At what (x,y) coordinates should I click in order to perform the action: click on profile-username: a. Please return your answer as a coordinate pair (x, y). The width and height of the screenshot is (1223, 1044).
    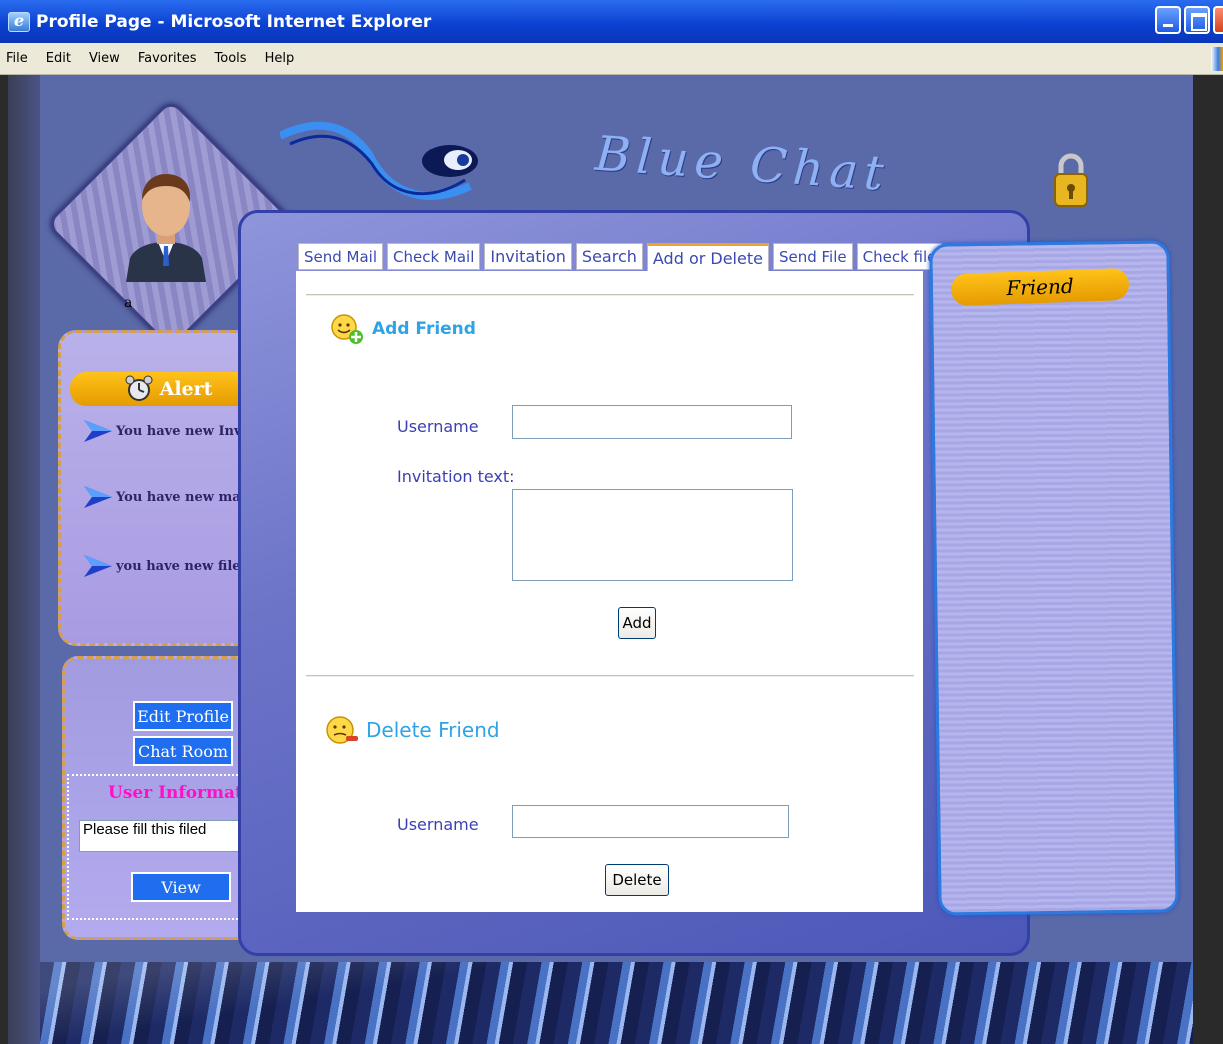
    Looking at the image, I should click on (128, 303).